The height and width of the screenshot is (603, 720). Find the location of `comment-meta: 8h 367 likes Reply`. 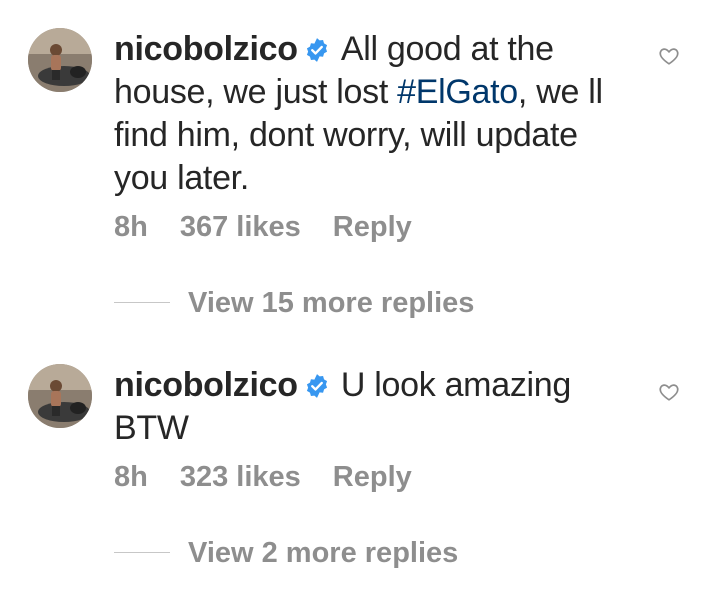

comment-meta: 8h 367 likes Reply is located at coordinates (279, 227).